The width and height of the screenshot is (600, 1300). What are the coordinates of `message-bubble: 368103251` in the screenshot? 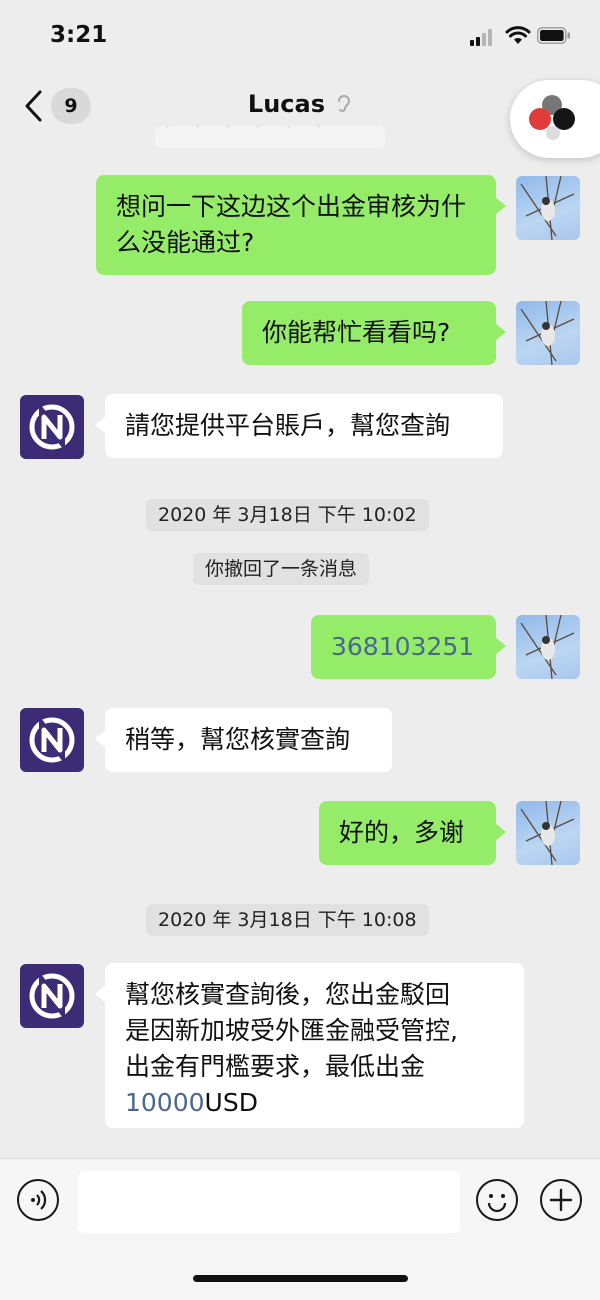 It's located at (408, 647).